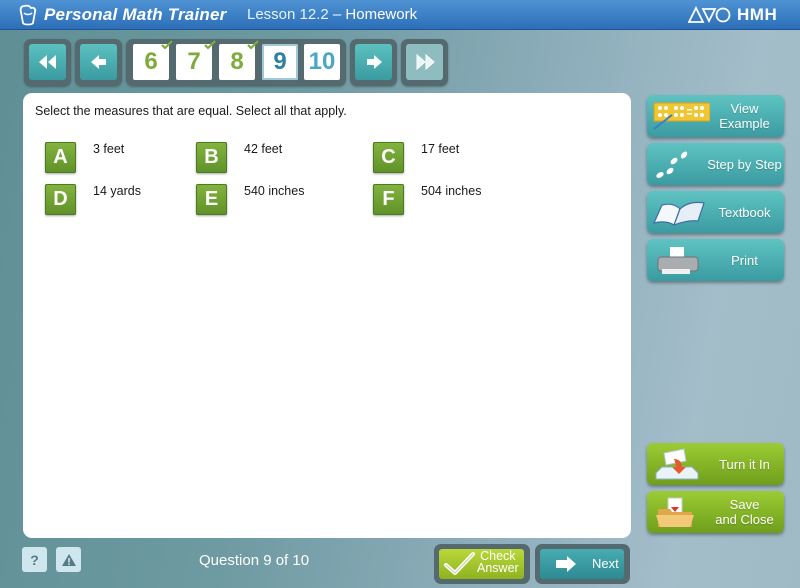 Image resolution: width=800 pixels, height=588 pixels. I want to click on check-answer-button: Check Answer, so click(481, 564).